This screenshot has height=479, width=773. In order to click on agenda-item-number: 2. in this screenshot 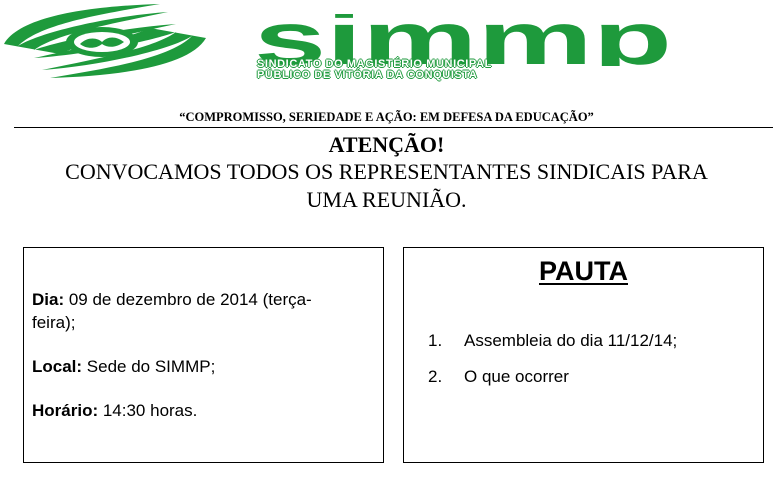, I will do `click(435, 376)`.